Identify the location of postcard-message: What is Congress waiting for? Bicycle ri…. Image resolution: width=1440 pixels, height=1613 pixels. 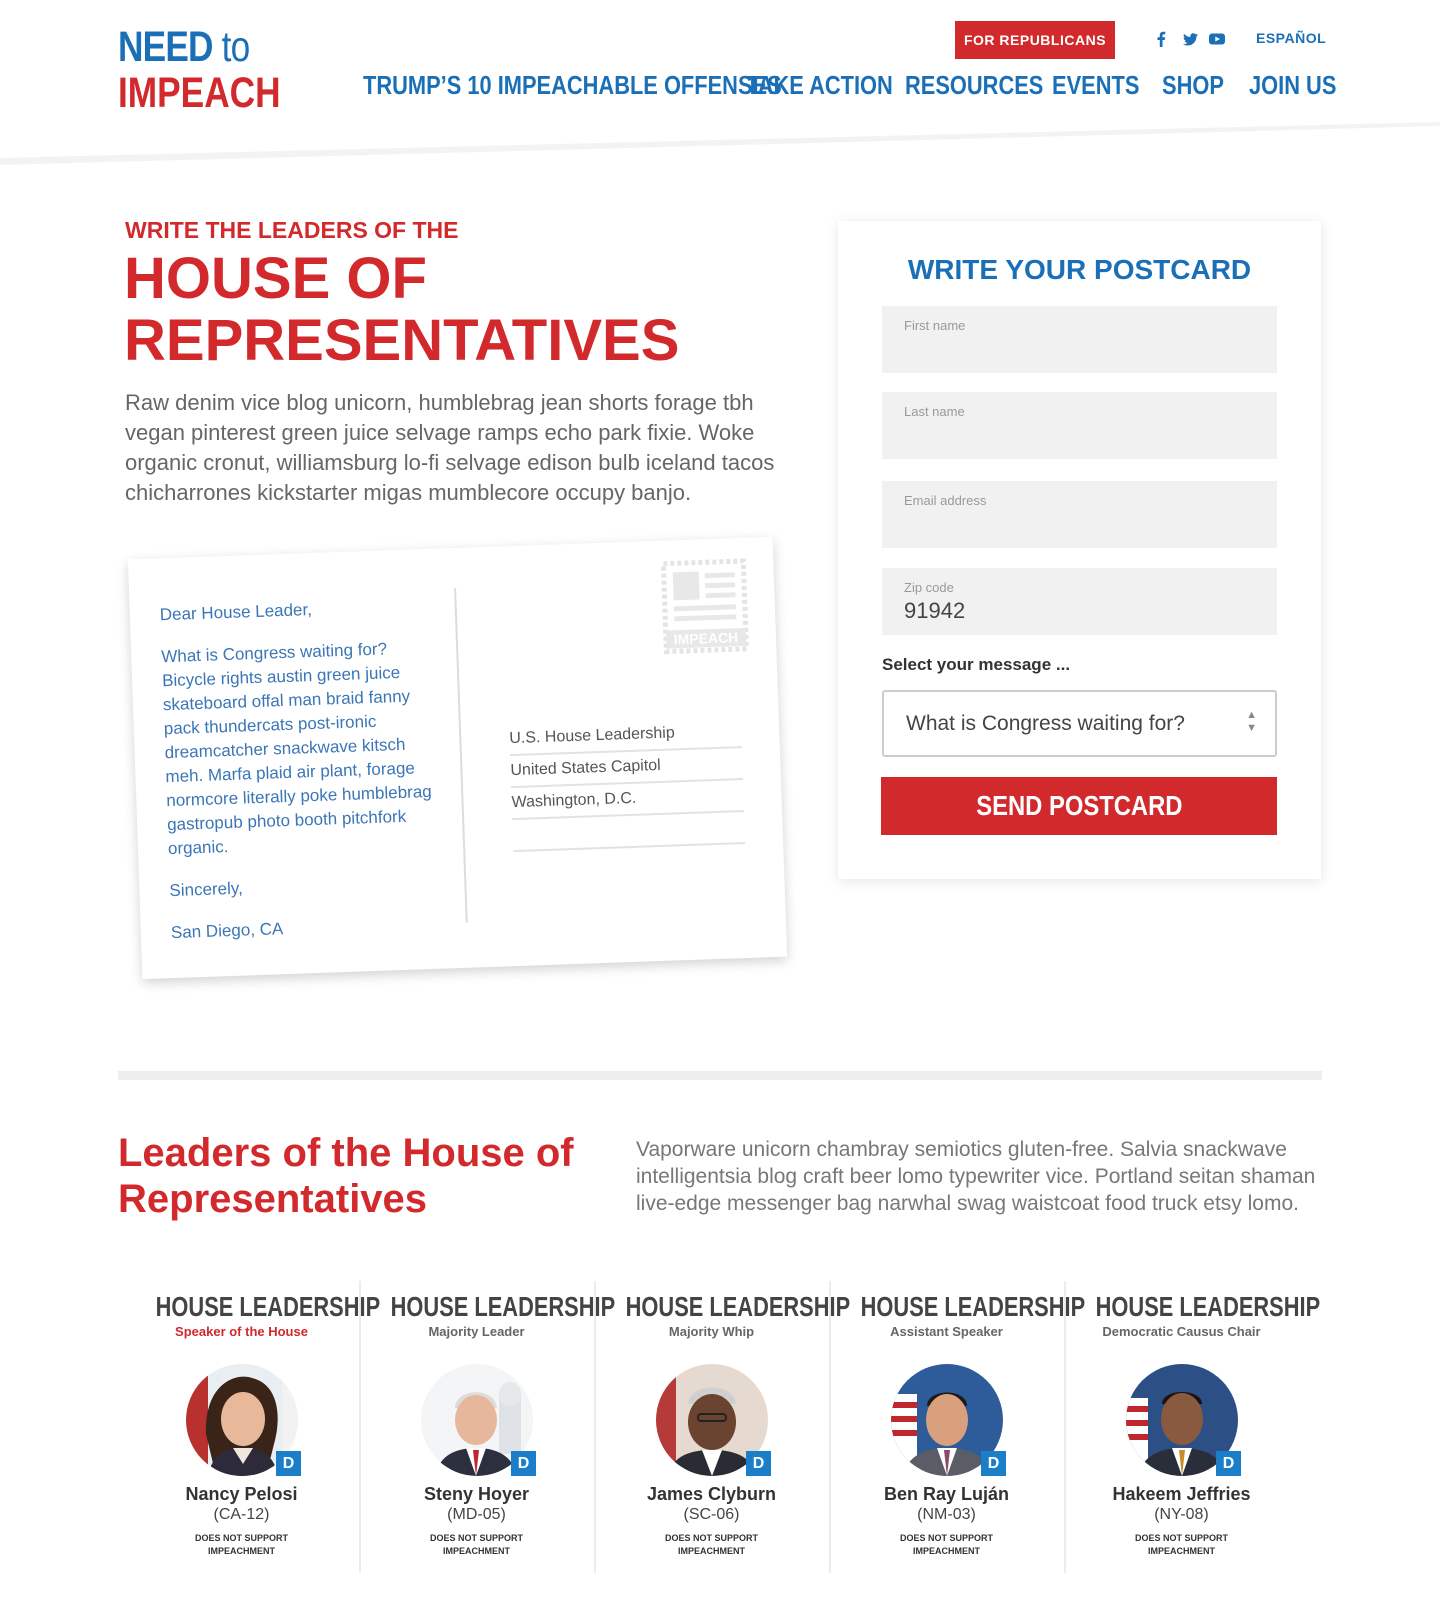
(296, 749).